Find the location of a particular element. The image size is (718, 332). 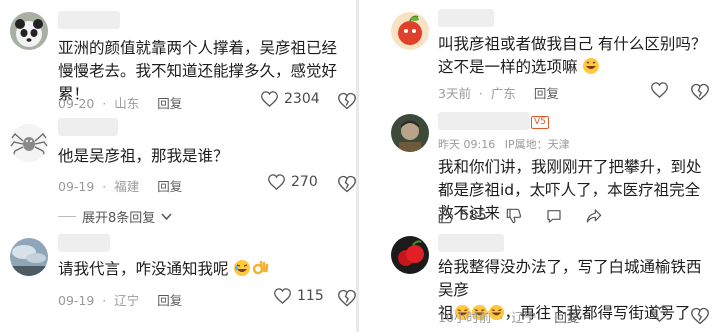

red-fruit-avatar-icon is located at coordinates (410, 255).